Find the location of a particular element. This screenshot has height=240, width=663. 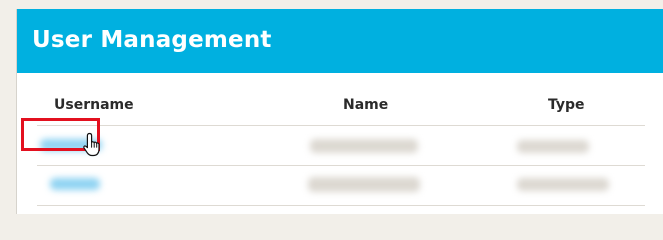

header-divider is located at coordinates (341, 125).